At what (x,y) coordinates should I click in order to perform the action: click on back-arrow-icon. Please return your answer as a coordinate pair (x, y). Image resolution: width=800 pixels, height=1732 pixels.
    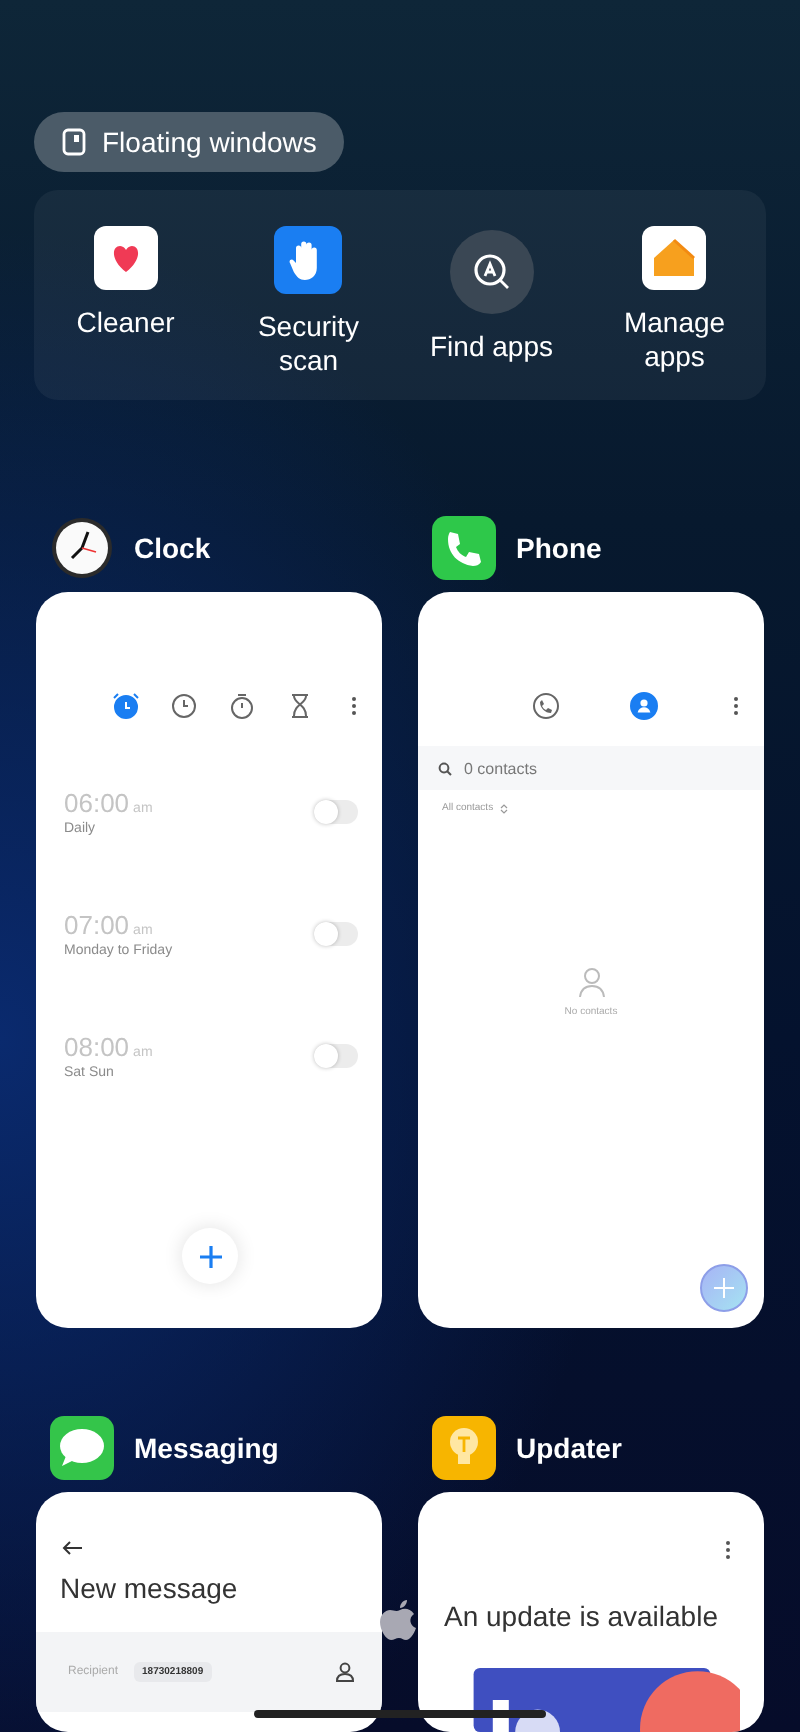
    Looking at the image, I should click on (72, 1548).